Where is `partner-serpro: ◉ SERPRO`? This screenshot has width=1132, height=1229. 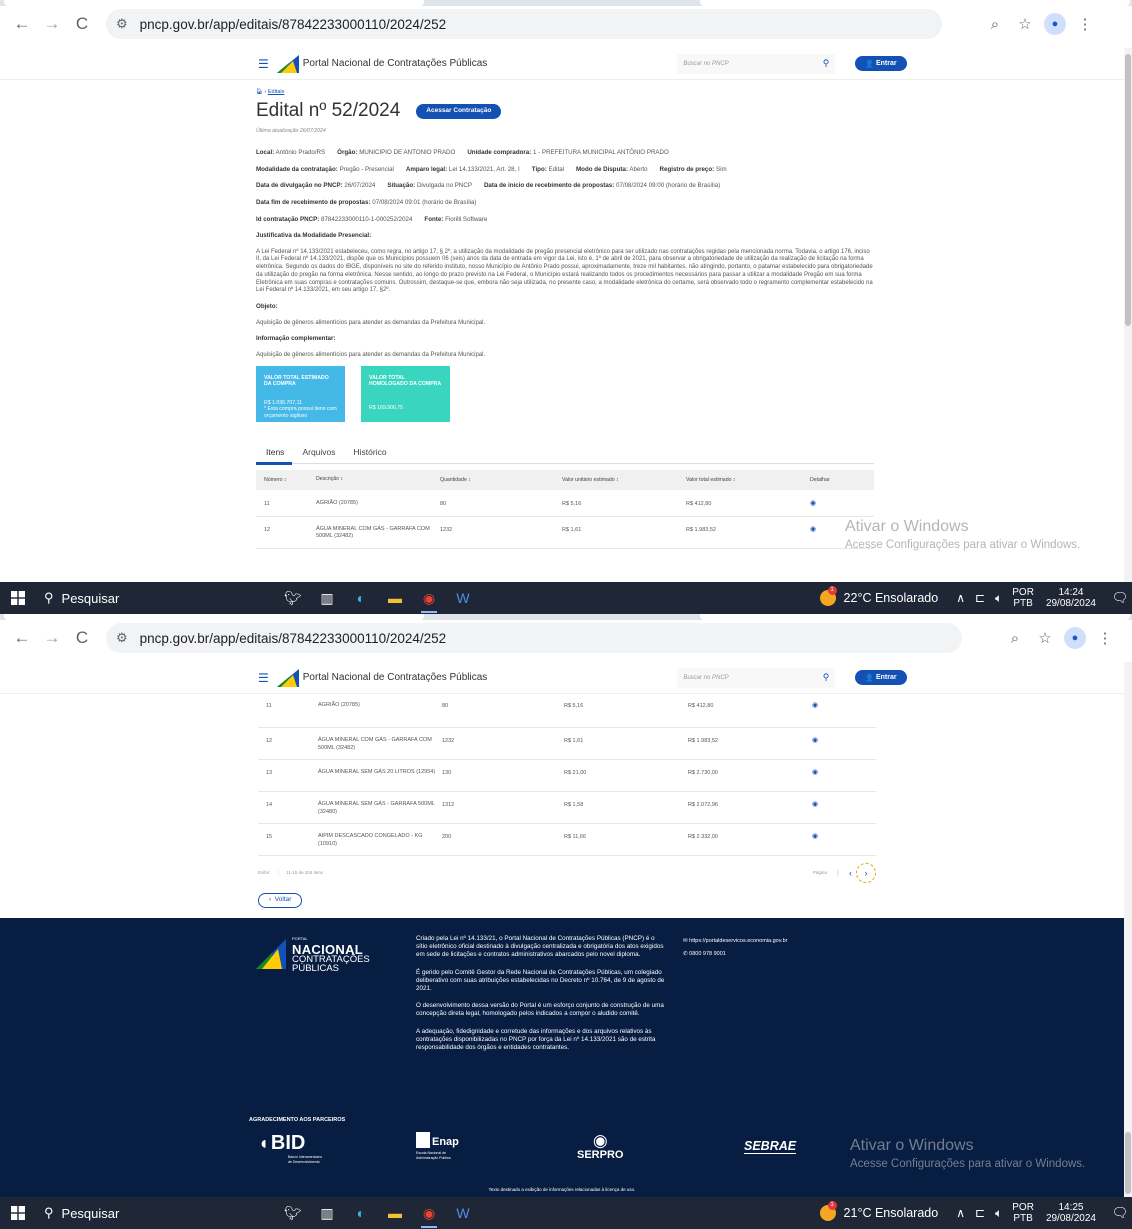 partner-serpro: ◉ SERPRO is located at coordinates (600, 1146).